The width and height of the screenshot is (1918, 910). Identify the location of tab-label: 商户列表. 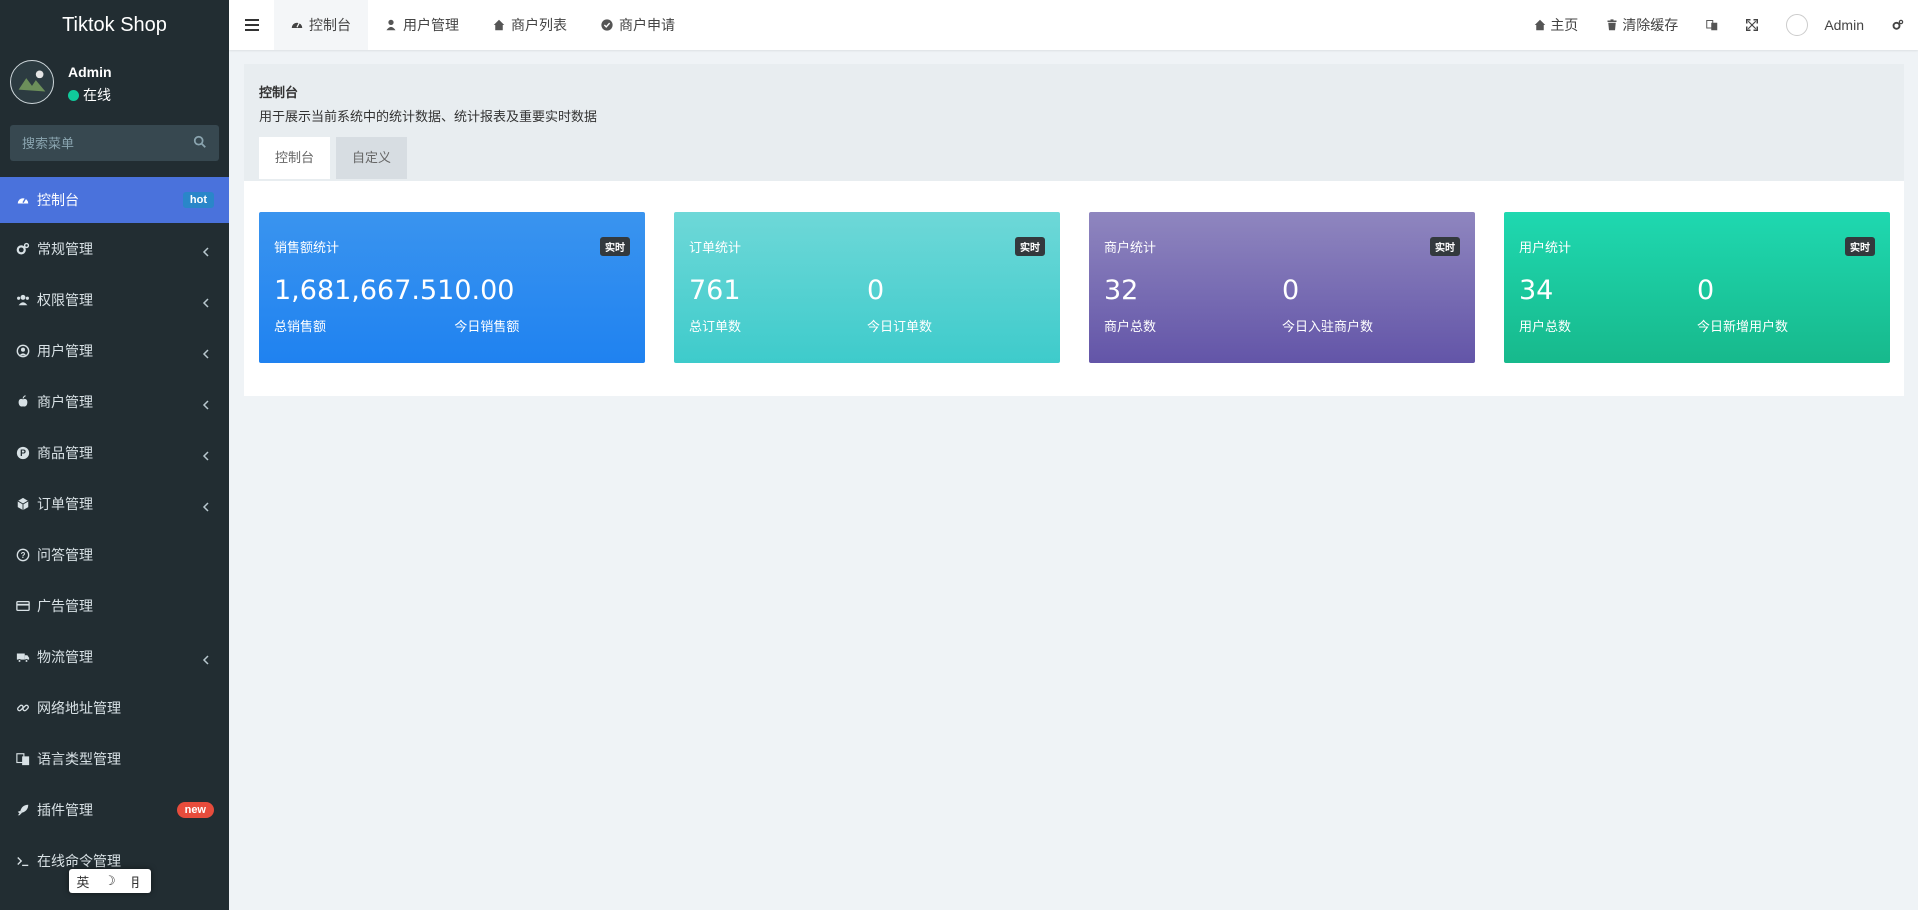
(539, 25).